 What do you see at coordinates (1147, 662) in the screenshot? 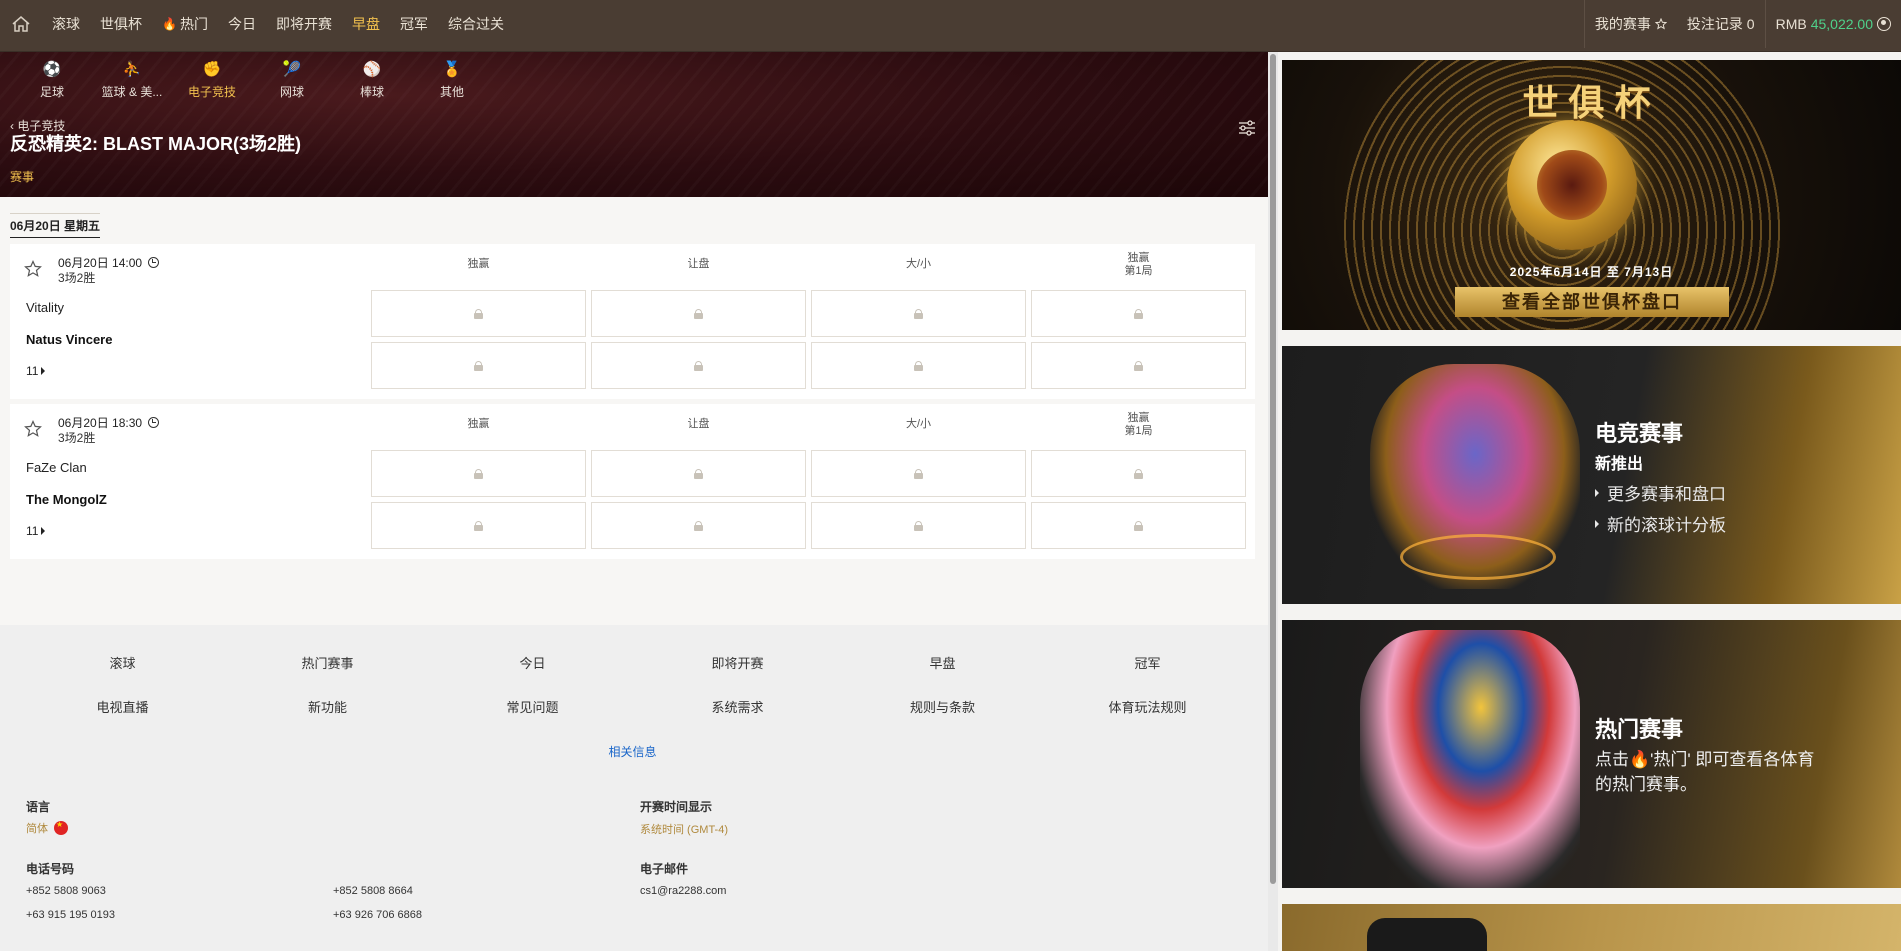
I see `footer-link: 冠军` at bounding box center [1147, 662].